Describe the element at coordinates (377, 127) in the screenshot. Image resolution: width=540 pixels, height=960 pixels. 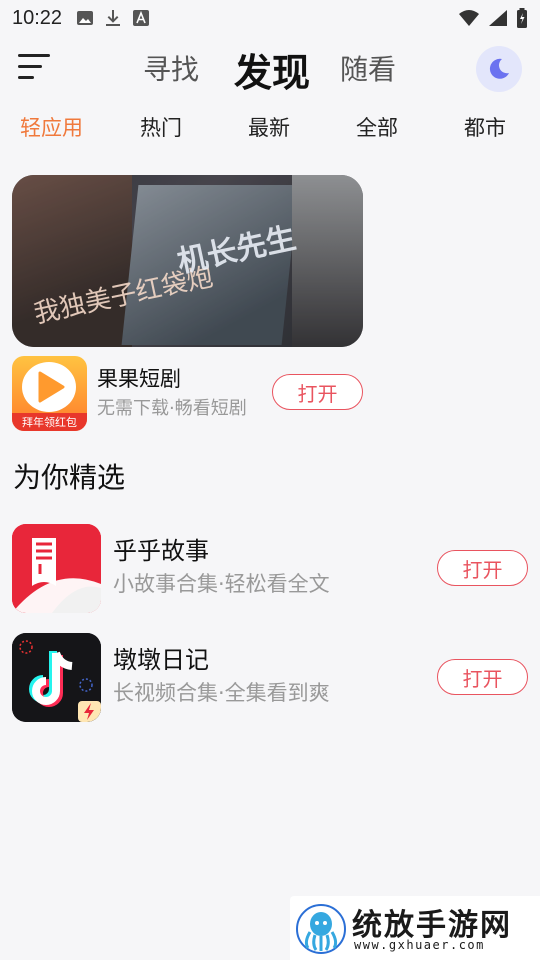
I see `category-all: 全部` at that location.